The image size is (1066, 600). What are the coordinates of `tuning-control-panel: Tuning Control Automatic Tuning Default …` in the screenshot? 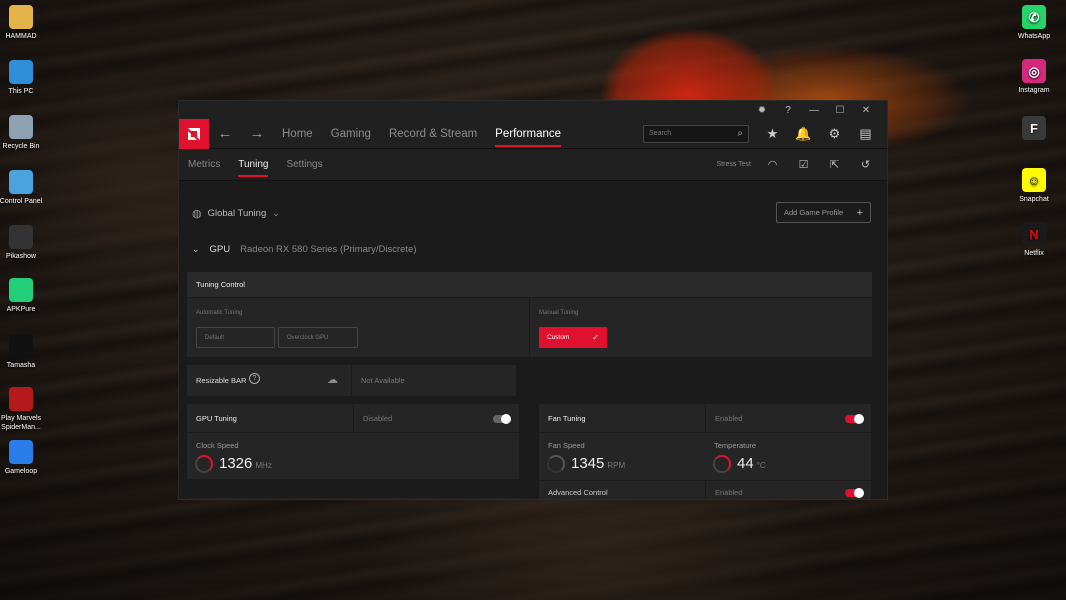 It's located at (529, 314).